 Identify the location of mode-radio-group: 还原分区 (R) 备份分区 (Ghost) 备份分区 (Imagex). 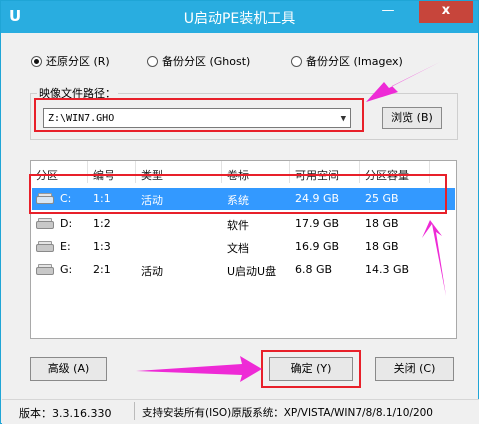
(239, 62).